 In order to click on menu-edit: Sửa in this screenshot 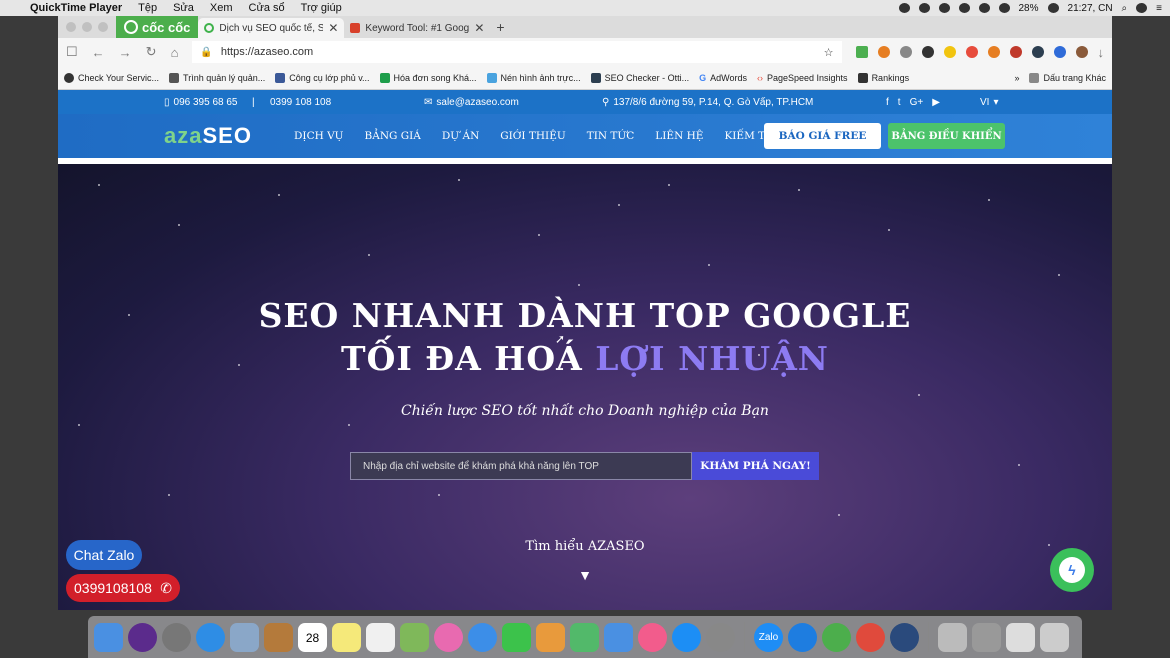, I will do `click(183, 8)`.